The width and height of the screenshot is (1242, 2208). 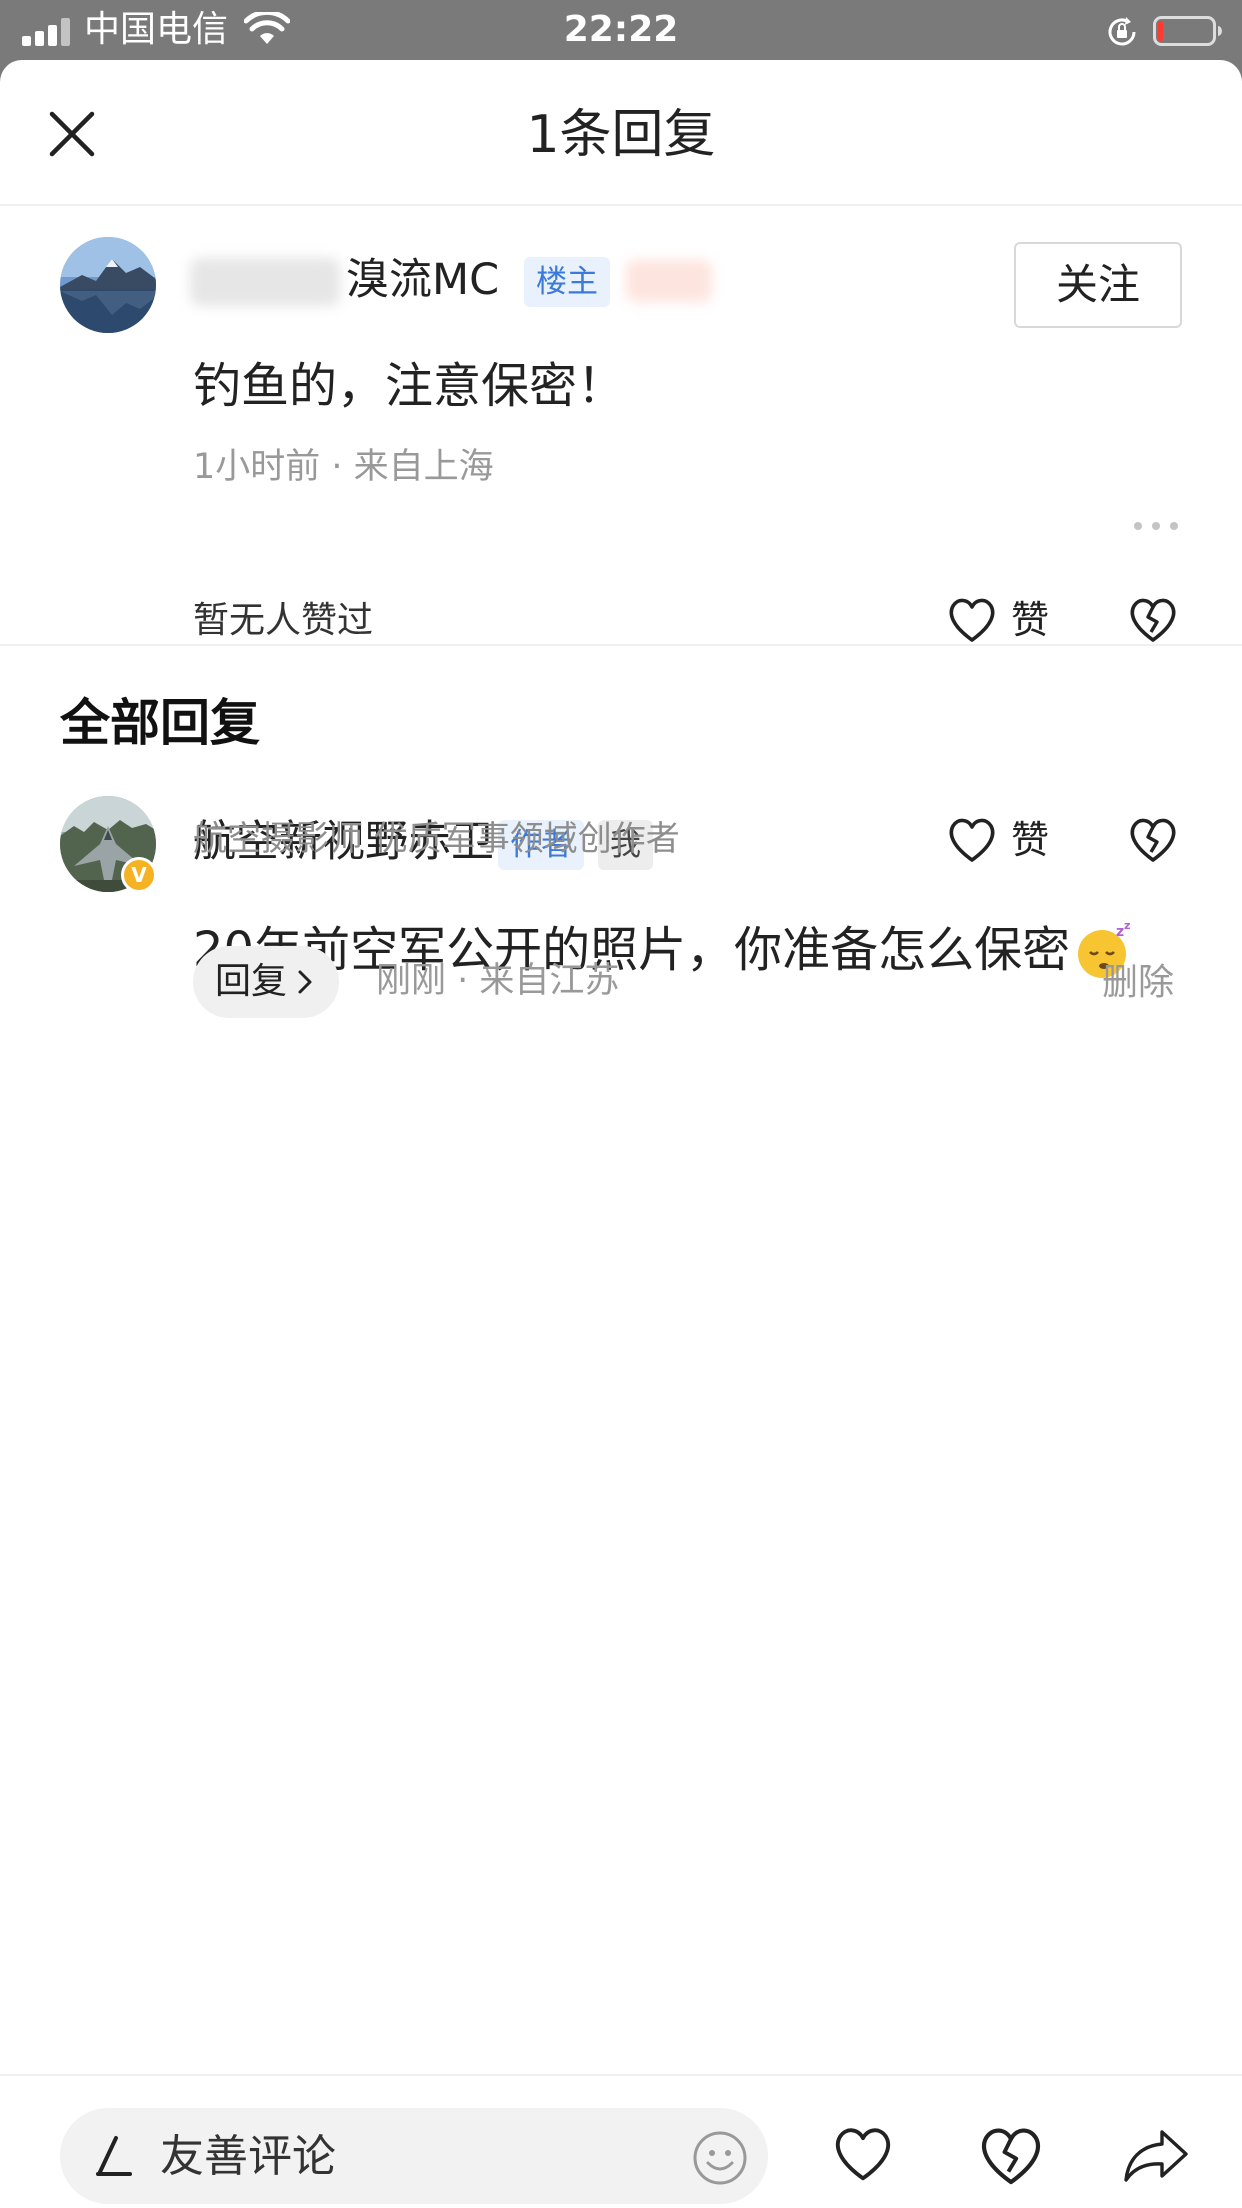 What do you see at coordinates (422, 280) in the screenshot?
I see `username: 溴流MC` at bounding box center [422, 280].